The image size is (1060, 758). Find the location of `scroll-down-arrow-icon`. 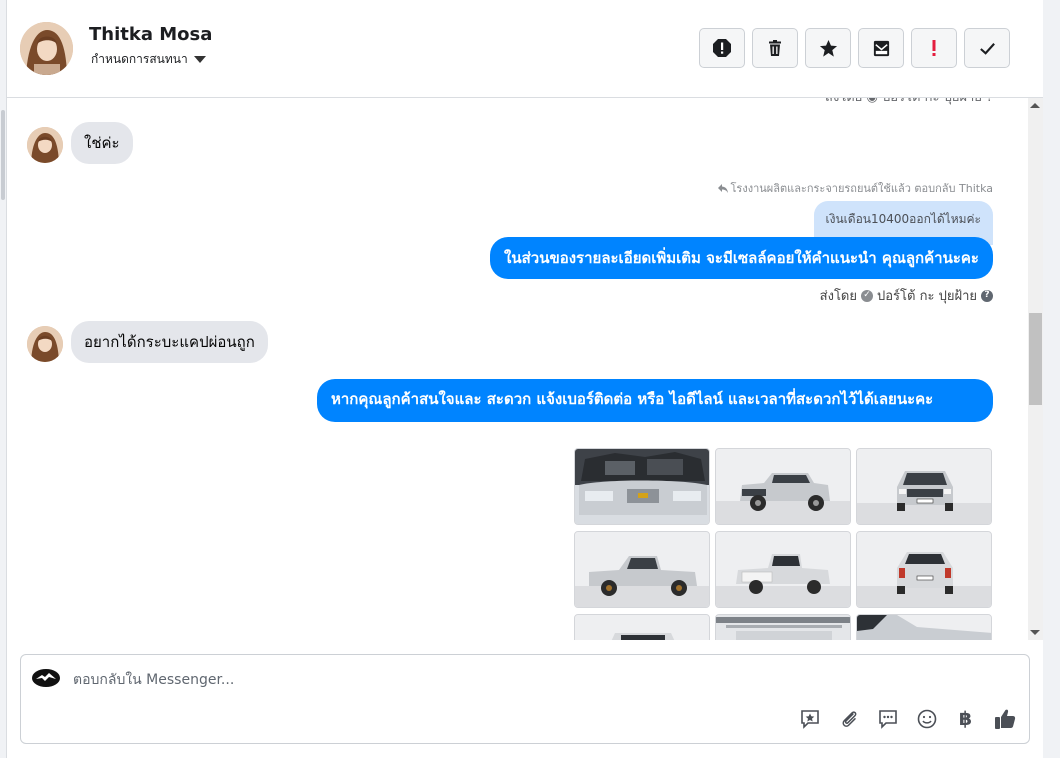

scroll-down-arrow-icon is located at coordinates (1035, 632).